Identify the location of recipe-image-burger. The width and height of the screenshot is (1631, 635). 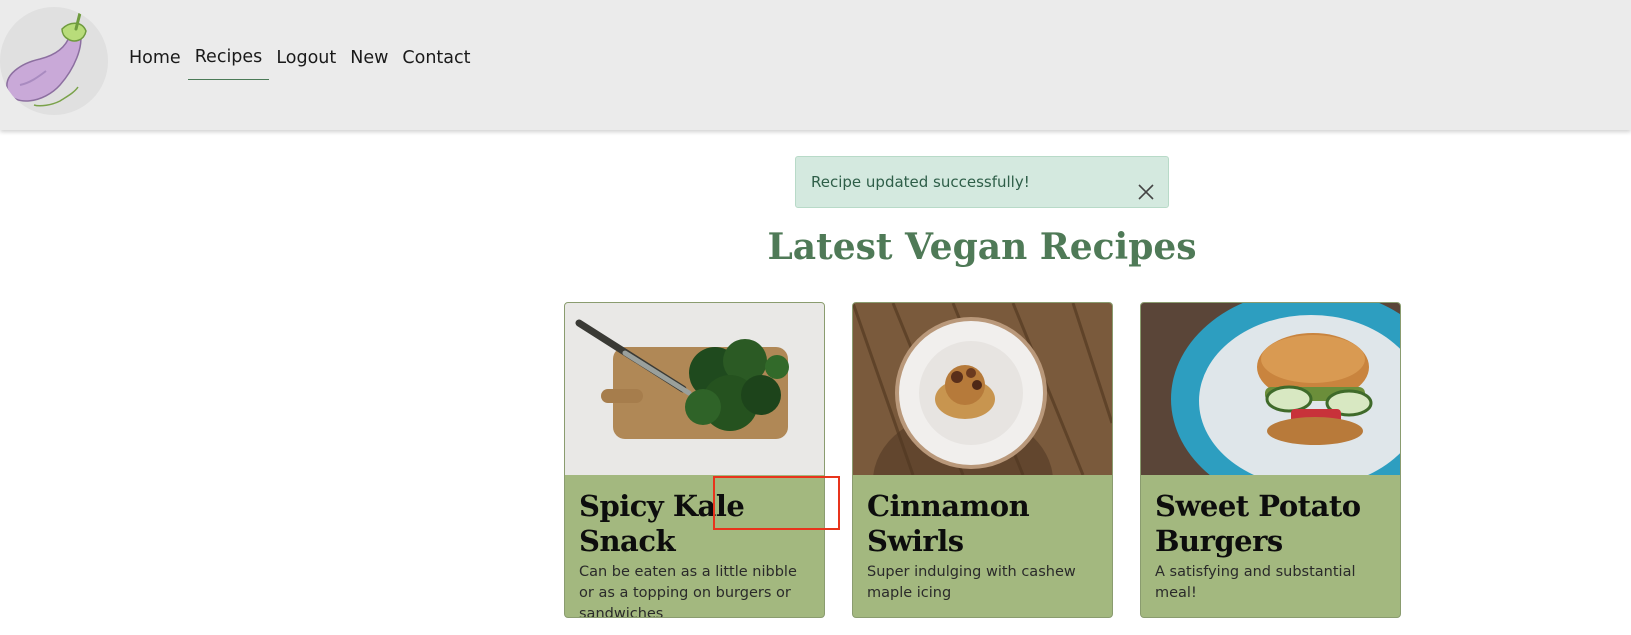
(1270, 389).